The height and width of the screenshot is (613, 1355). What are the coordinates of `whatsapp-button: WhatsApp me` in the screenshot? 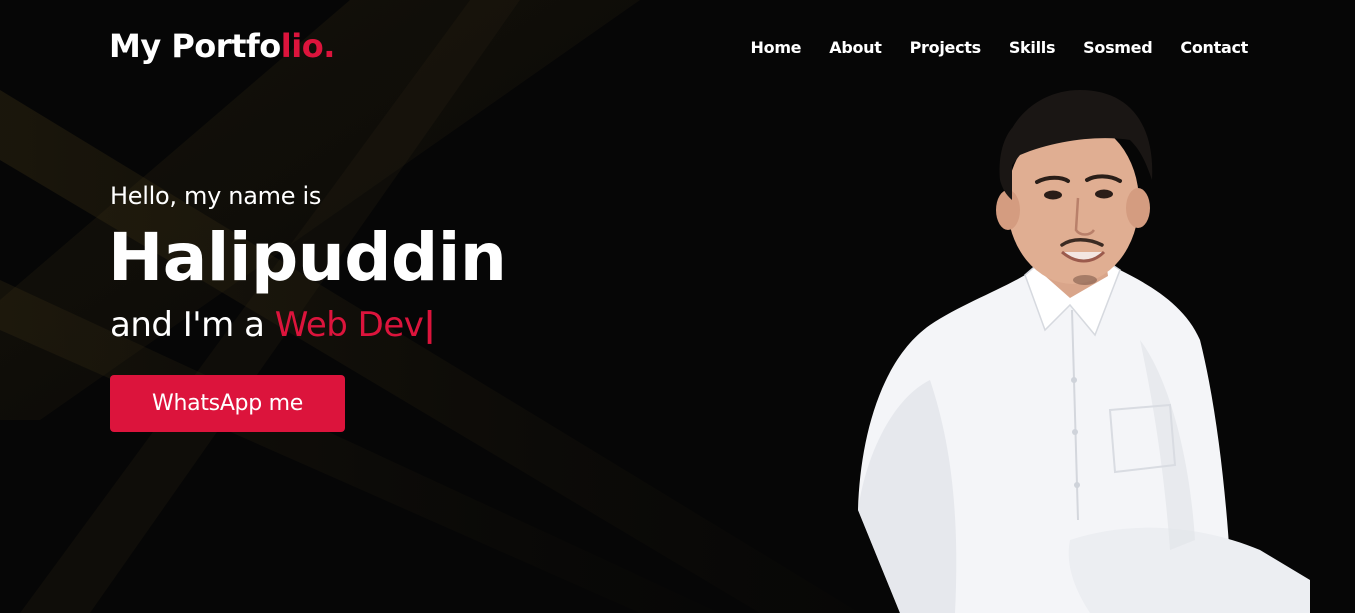 It's located at (227, 403).